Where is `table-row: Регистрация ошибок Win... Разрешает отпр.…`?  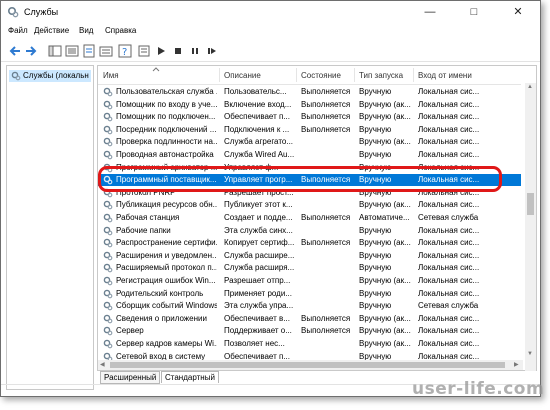
table-row: Регистрация ошибок Win... Разрешает отпр.… is located at coordinates (309, 281).